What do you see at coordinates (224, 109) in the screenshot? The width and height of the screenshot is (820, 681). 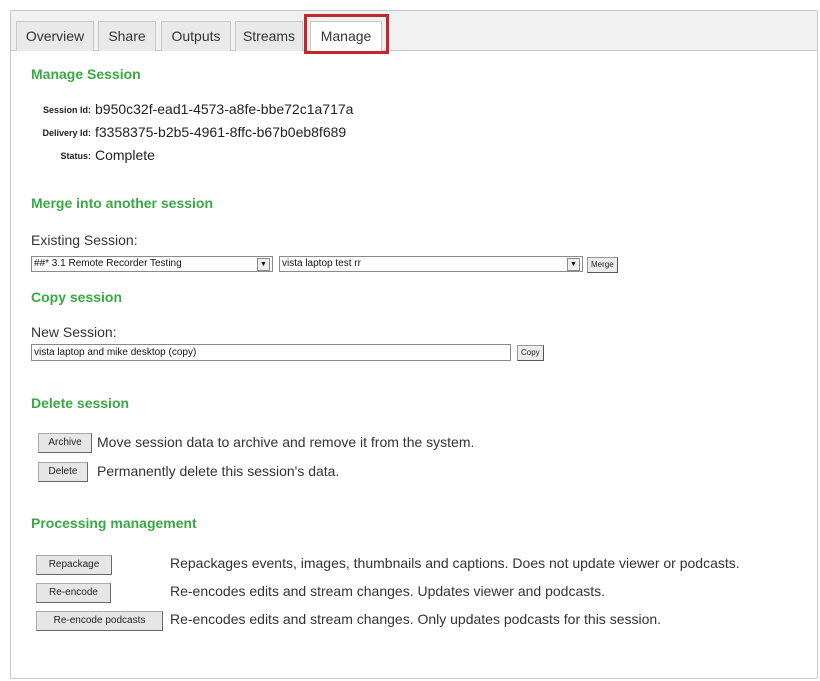 I see `session-id-value: b950c32f-ead1-4573-a8fe-bbe72c1a717a` at bounding box center [224, 109].